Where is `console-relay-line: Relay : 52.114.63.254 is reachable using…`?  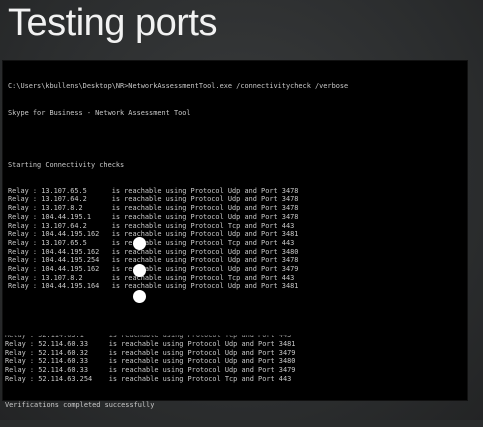
console-relay-line: Relay : 52.114.63.254 is reachable using… is located at coordinates (148, 378).